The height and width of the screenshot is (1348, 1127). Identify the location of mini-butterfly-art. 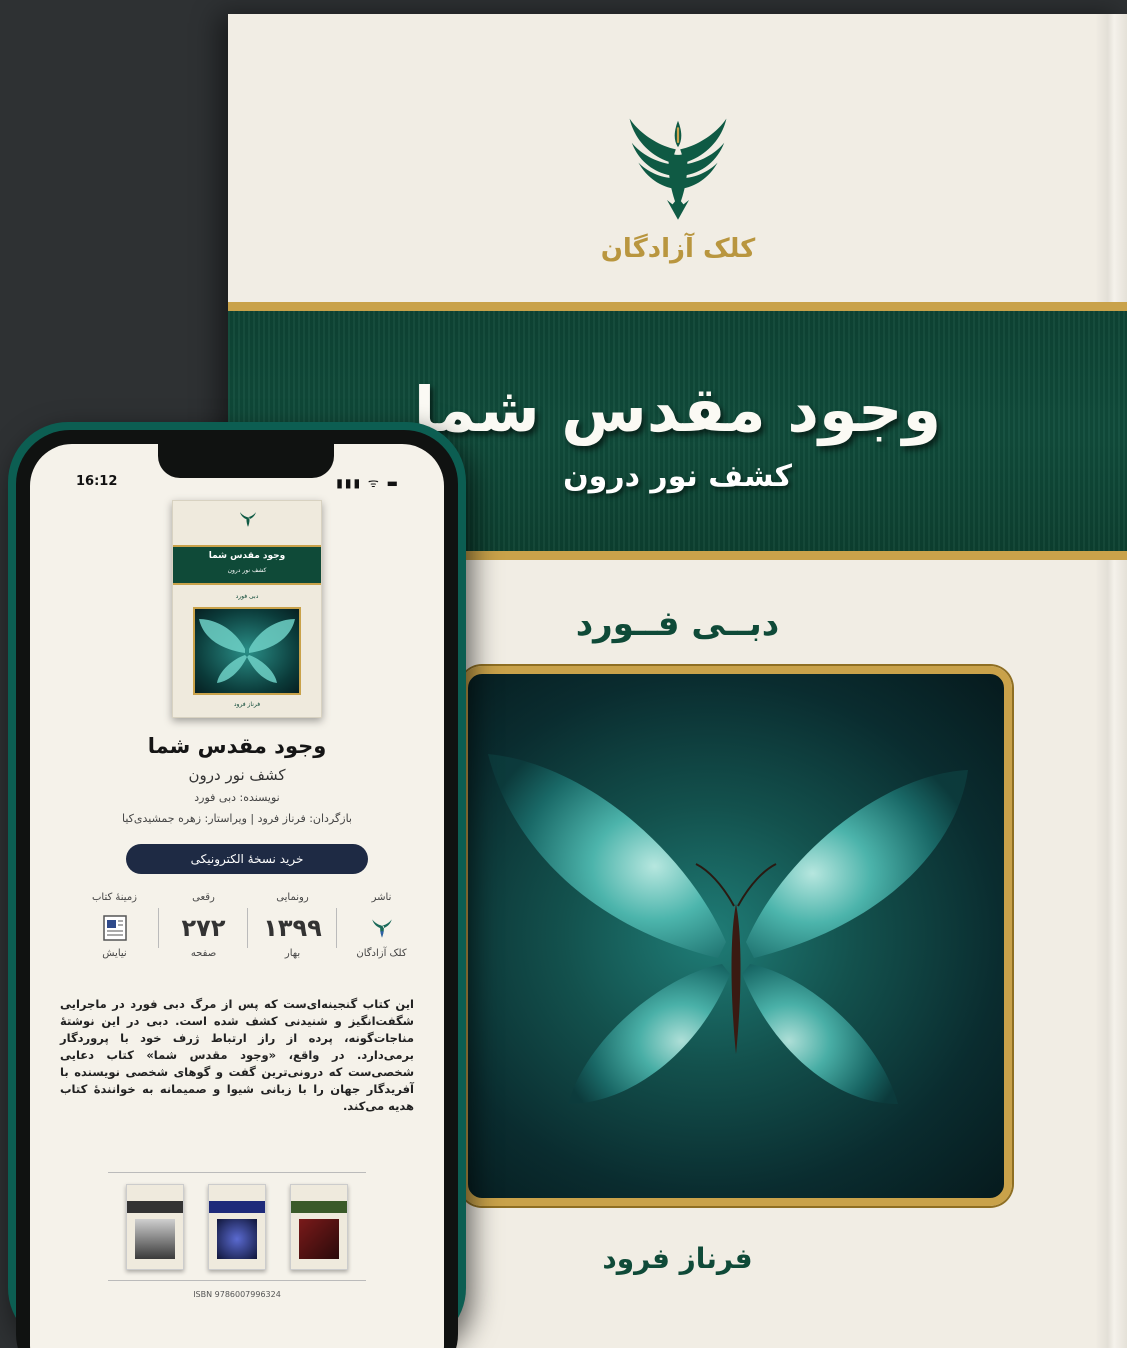
(247, 651).